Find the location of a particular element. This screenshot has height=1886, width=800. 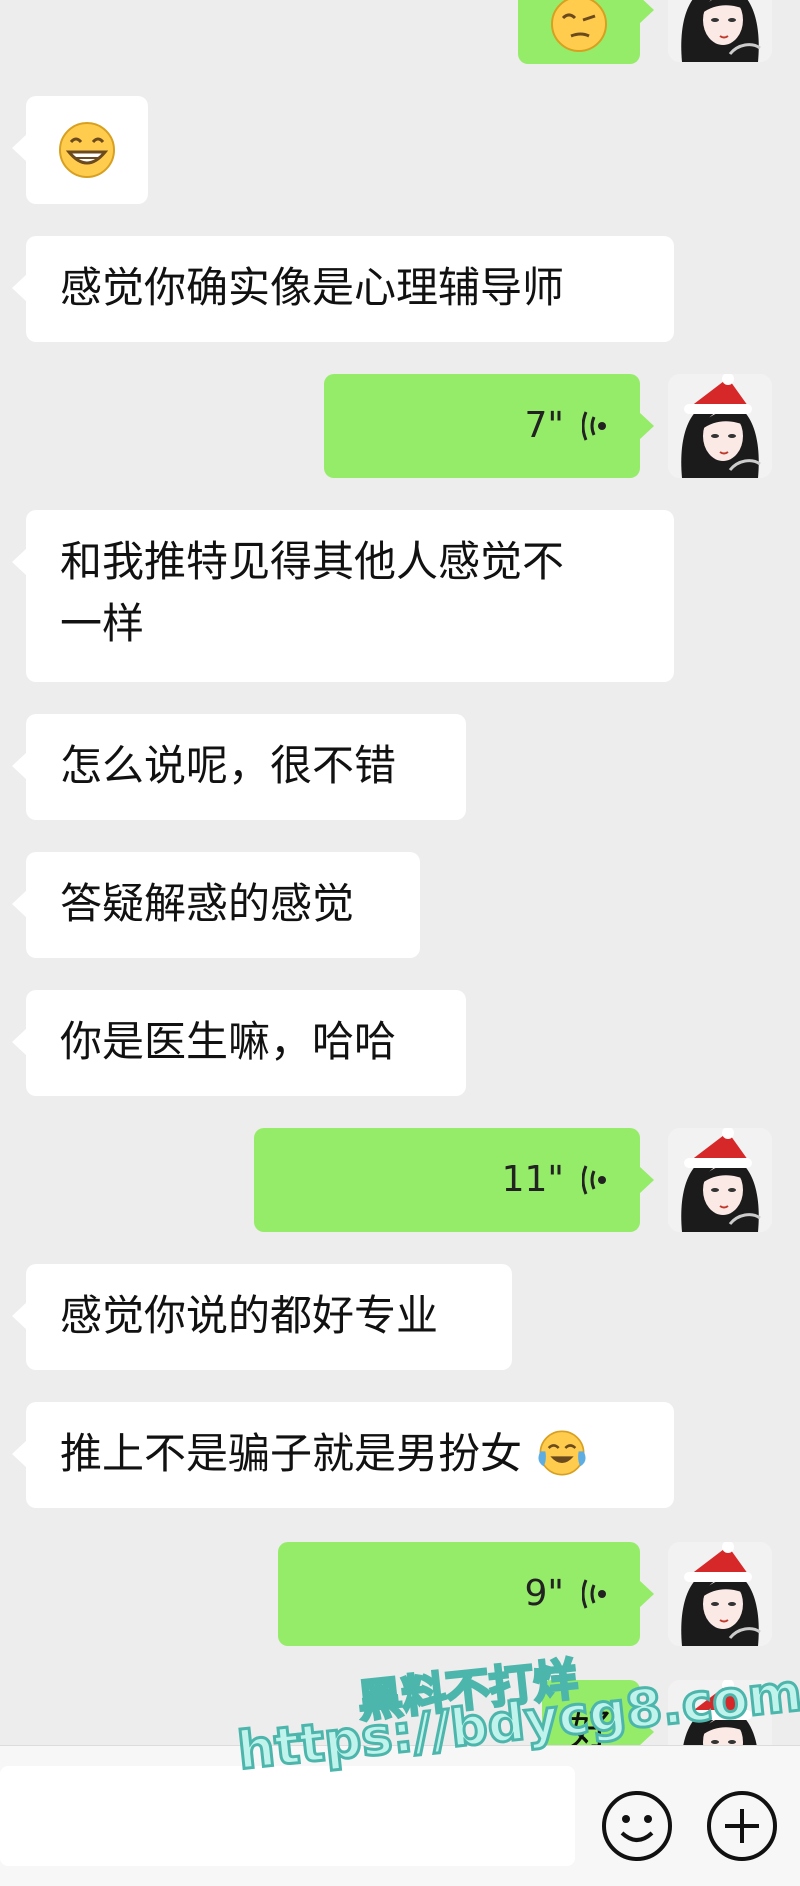

message-text: 感觉你确实像是心理辅导师 is located at coordinates (312, 287).